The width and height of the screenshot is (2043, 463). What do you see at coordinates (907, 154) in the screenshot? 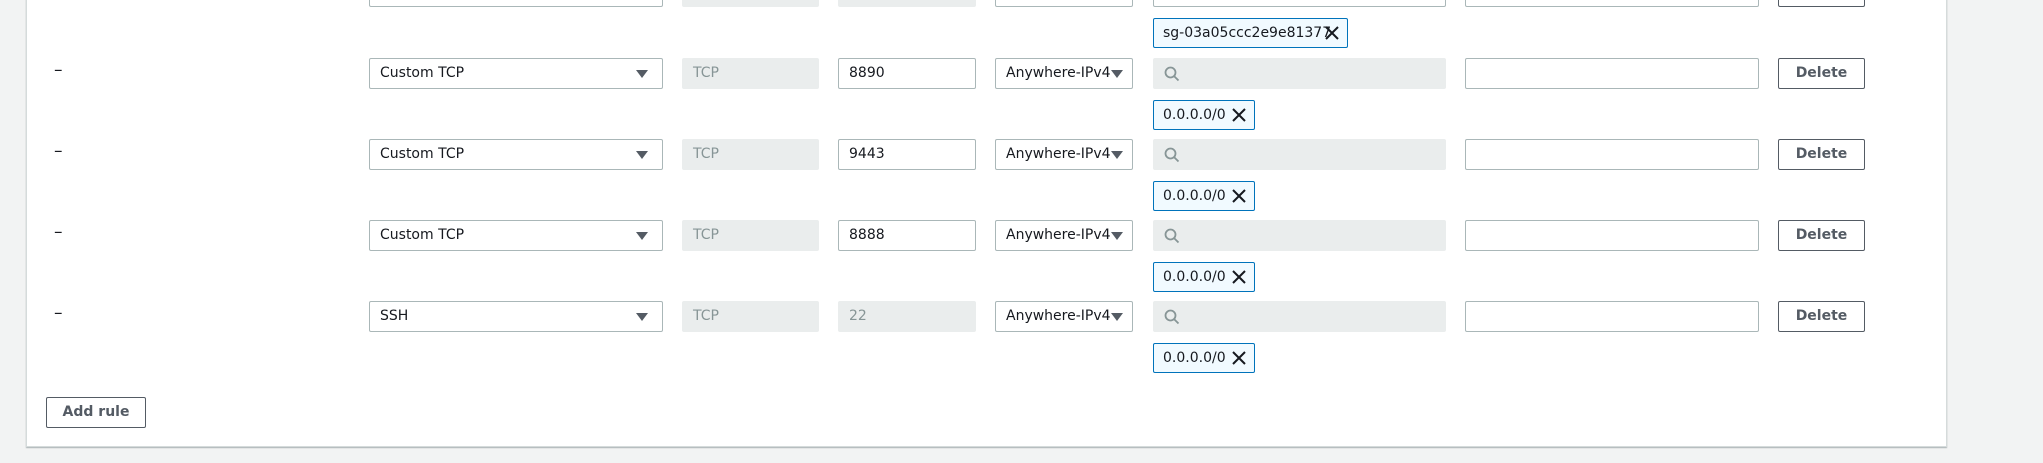
I see `port-range-input: 9443` at bounding box center [907, 154].